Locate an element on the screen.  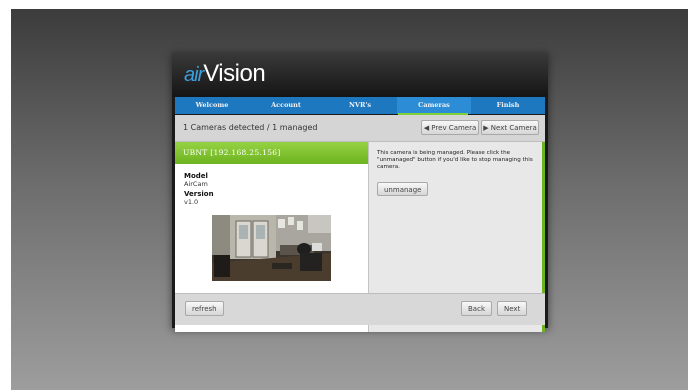
model-value: AirCam is located at coordinates (196, 184).